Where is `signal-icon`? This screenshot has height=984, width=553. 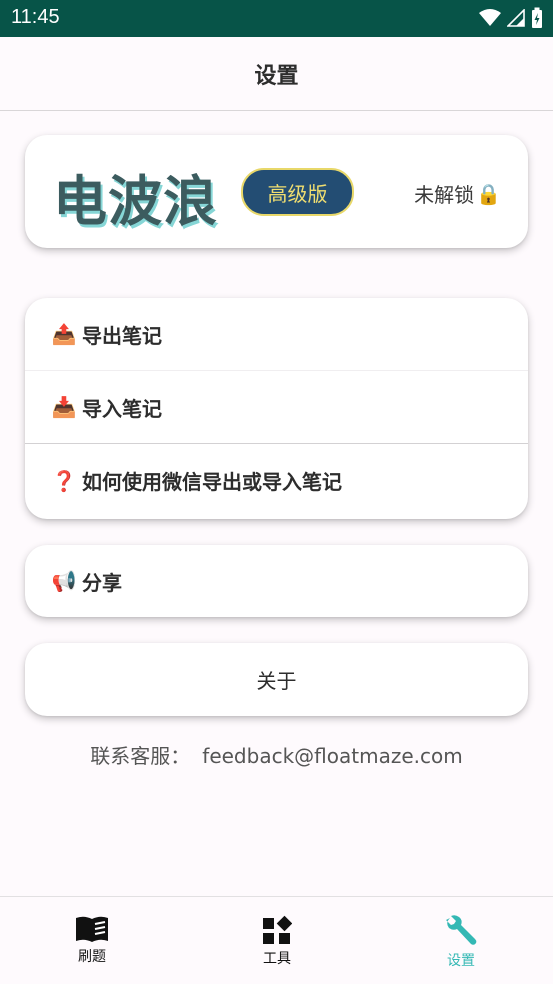
signal-icon is located at coordinates (516, 18).